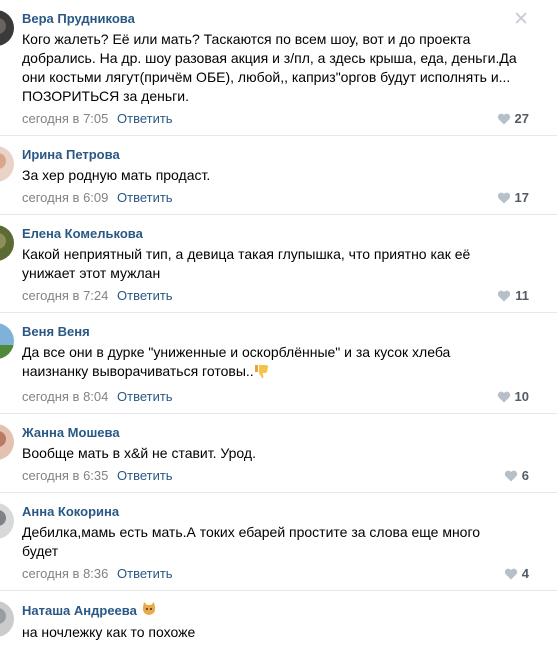  Describe the element at coordinates (79, 610) in the screenshot. I see `comment-author: Наташа Андреева` at that location.